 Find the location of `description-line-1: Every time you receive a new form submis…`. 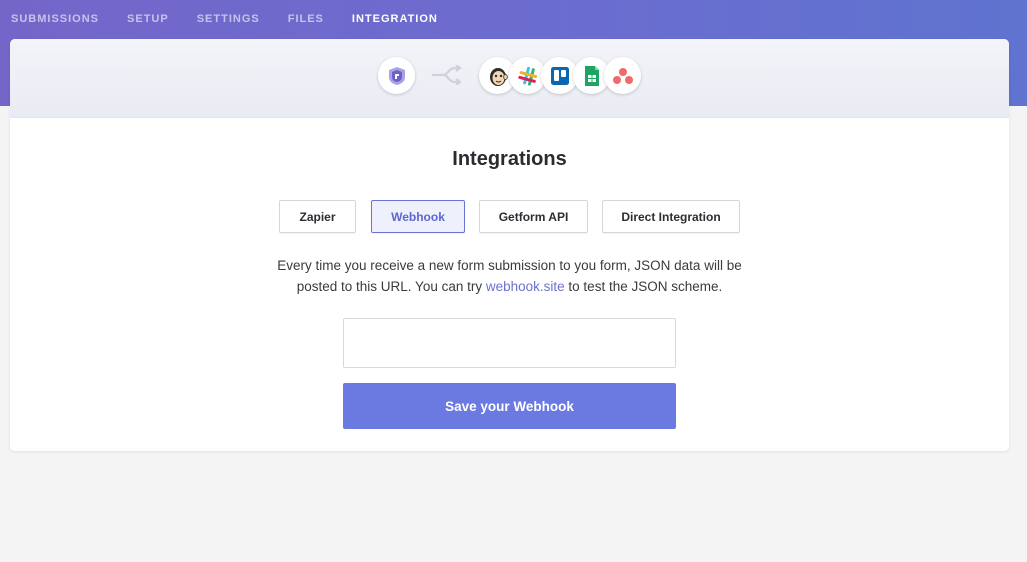

description-line-1: Every time you receive a new form submis… is located at coordinates (509, 265).